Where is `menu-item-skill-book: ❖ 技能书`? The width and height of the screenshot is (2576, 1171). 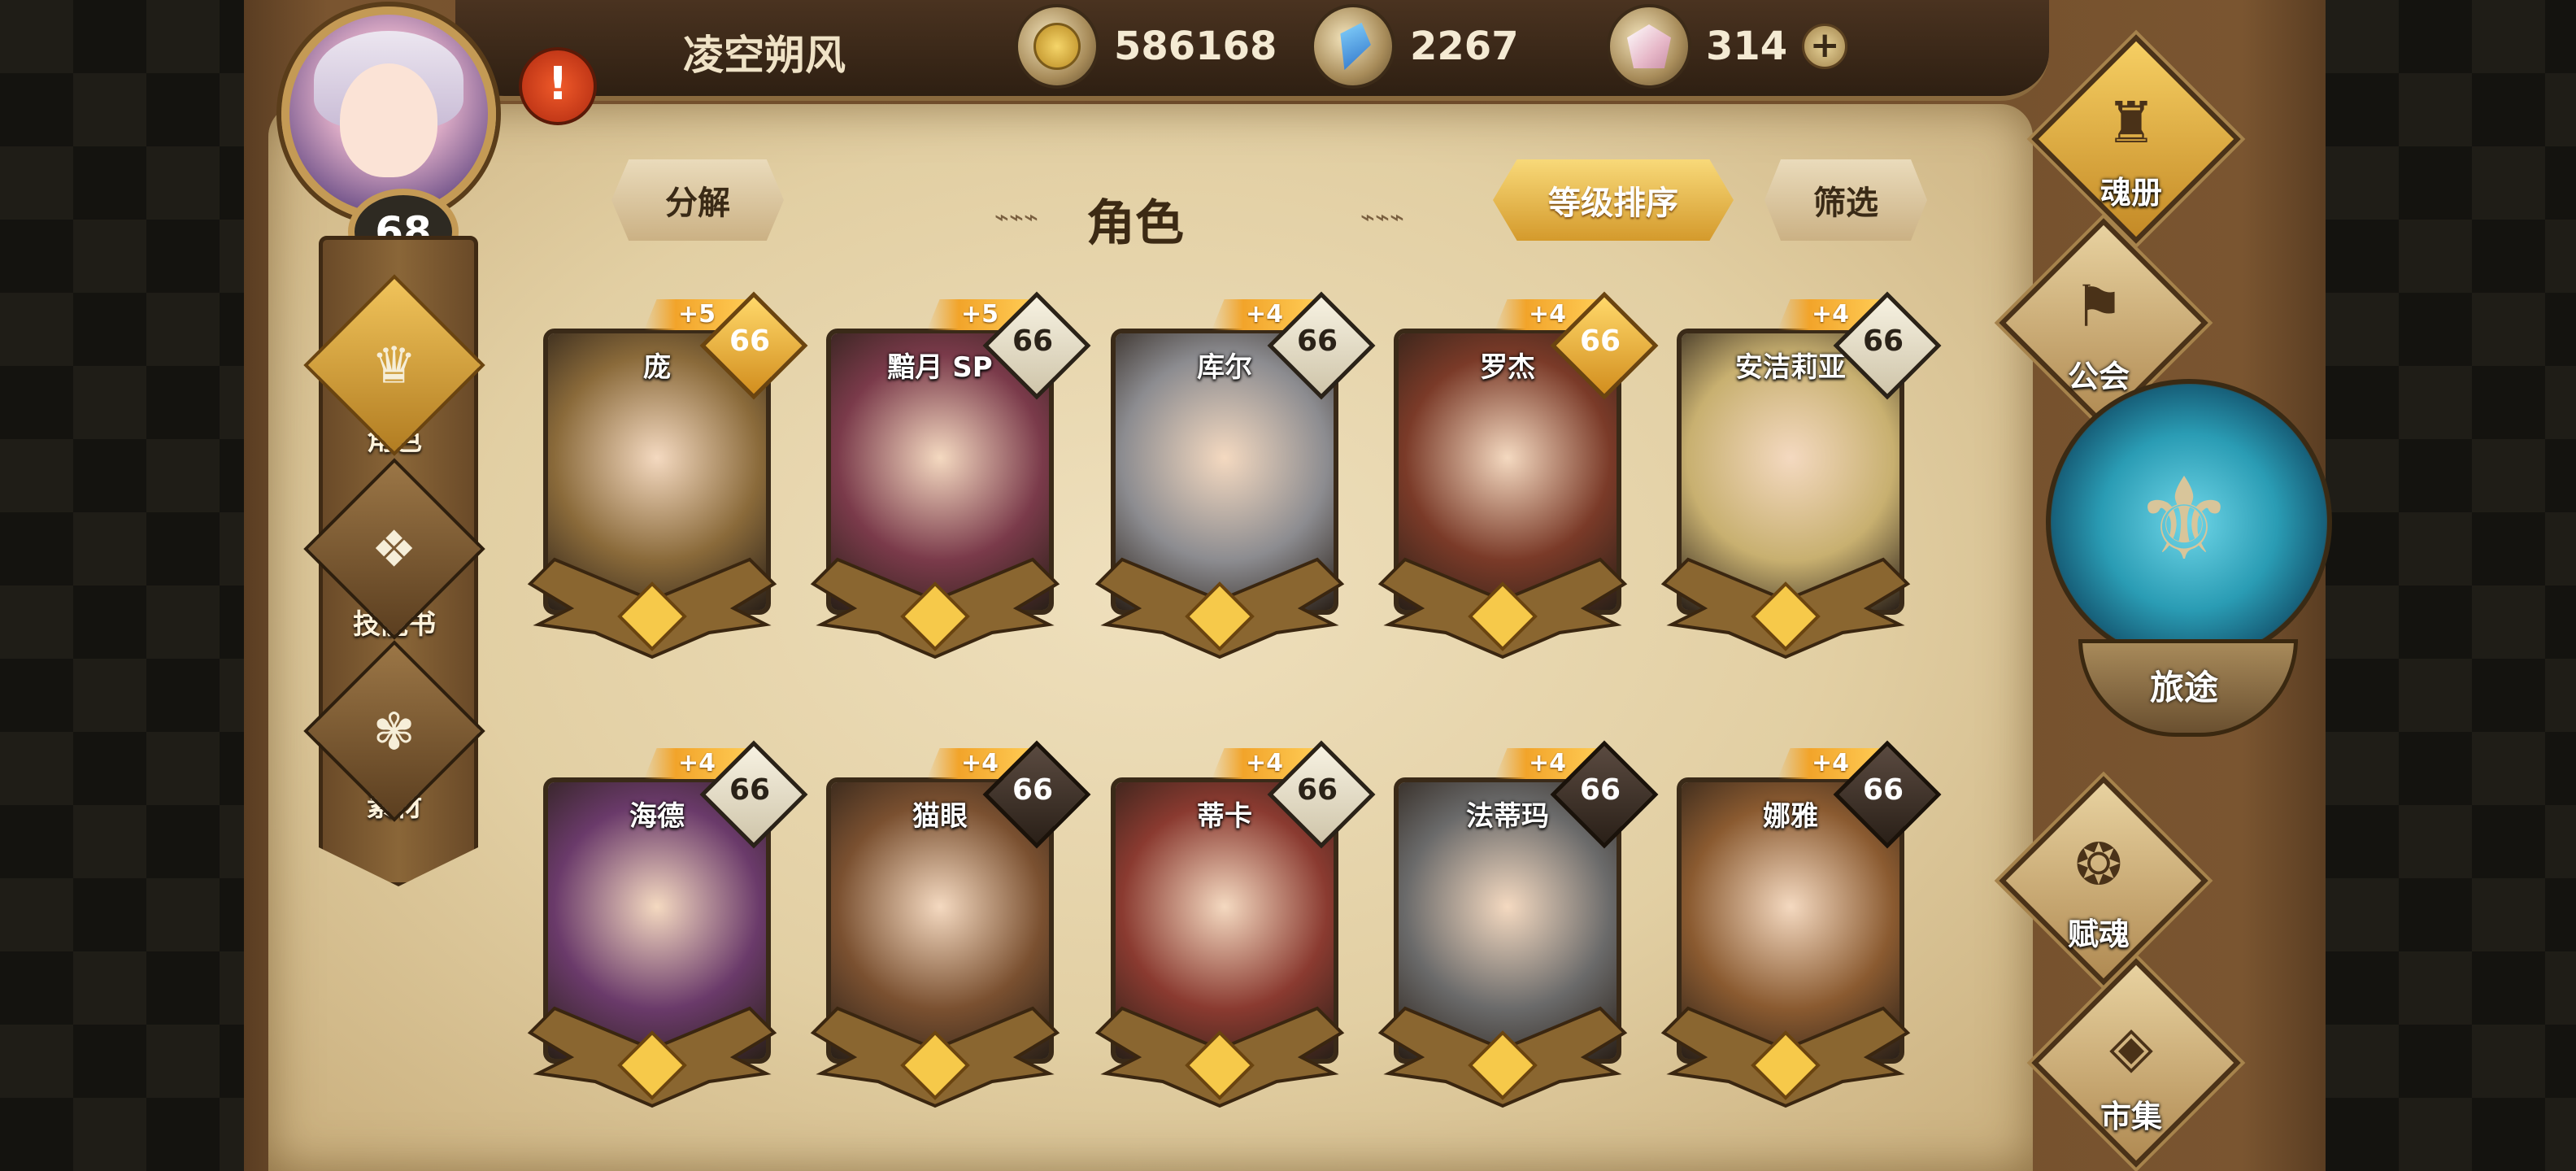
menu-item-skill-book: ❖ 技能书 is located at coordinates (394, 550).